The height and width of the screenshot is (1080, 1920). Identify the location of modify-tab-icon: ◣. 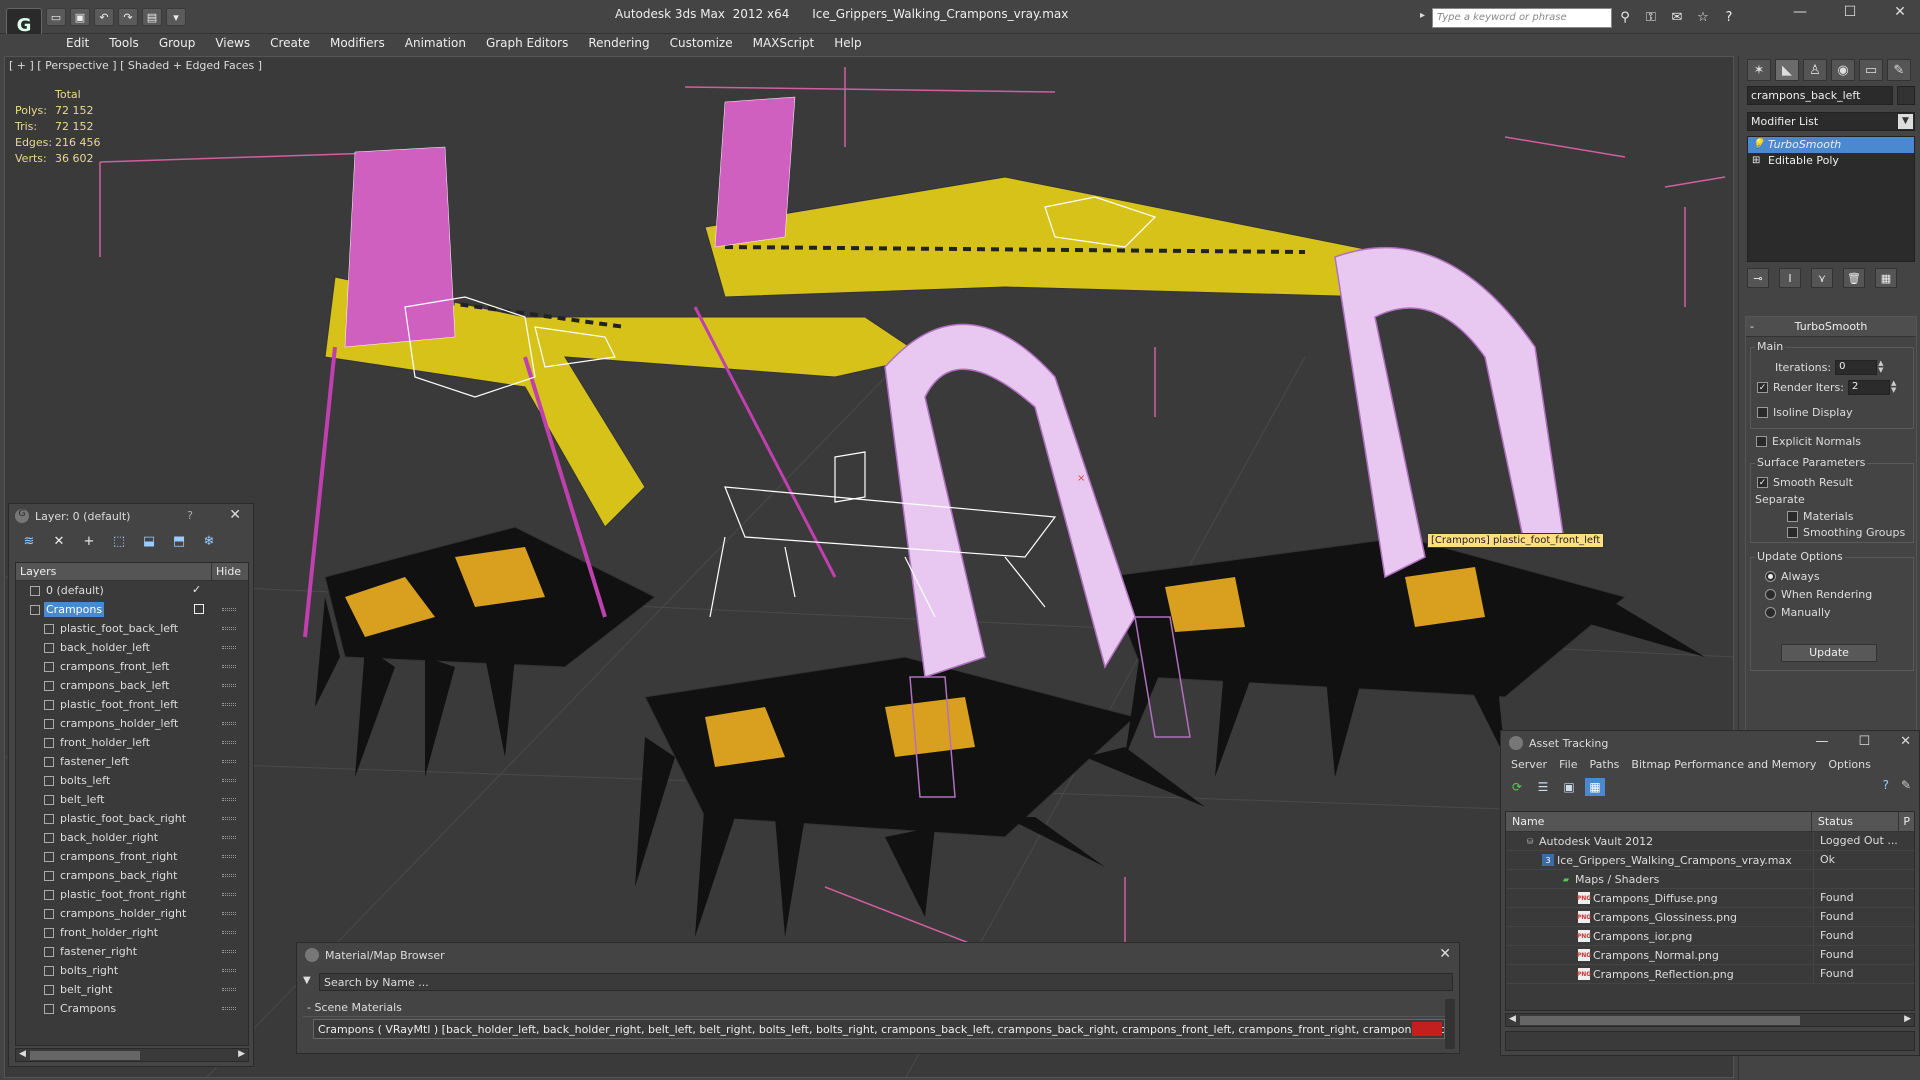
(1787, 70).